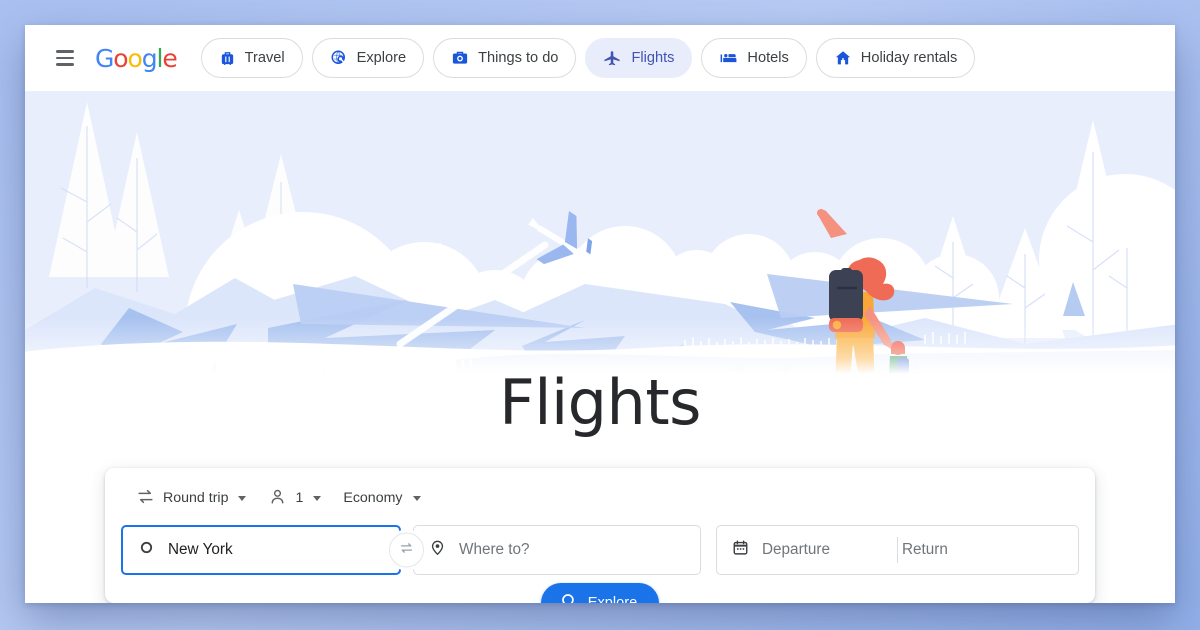 This screenshot has height=630, width=1200. What do you see at coordinates (925, 549) in the screenshot?
I see `return-placeholder: Return` at bounding box center [925, 549].